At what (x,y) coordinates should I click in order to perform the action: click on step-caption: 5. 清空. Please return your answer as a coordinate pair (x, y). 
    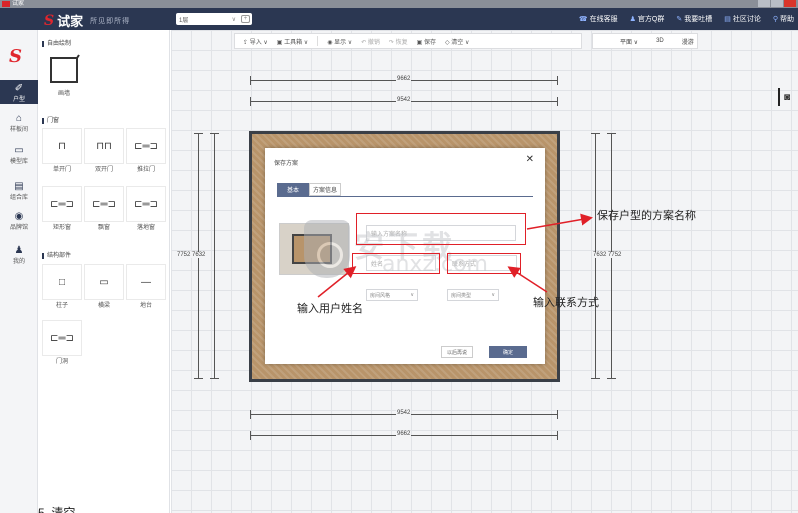
    Looking at the image, I should click on (57, 509).